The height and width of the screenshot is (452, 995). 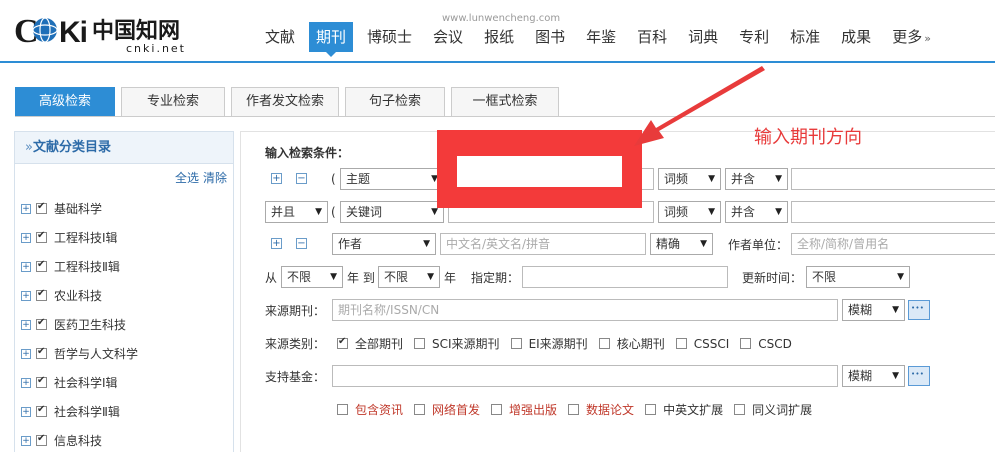 I want to click on svg-text: cnki.net, so click(x=156, y=48).